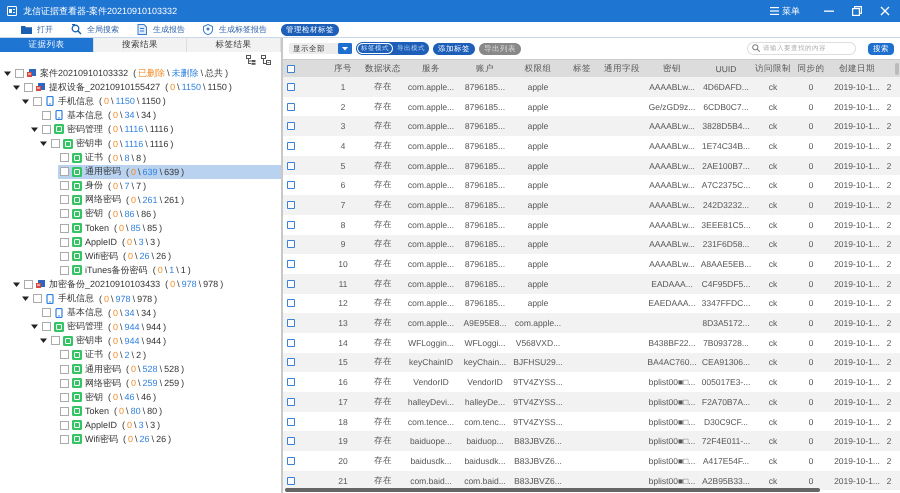 The image size is (900, 493). Describe the element at coordinates (885, 11) in the screenshot. I see `close-icon` at that location.